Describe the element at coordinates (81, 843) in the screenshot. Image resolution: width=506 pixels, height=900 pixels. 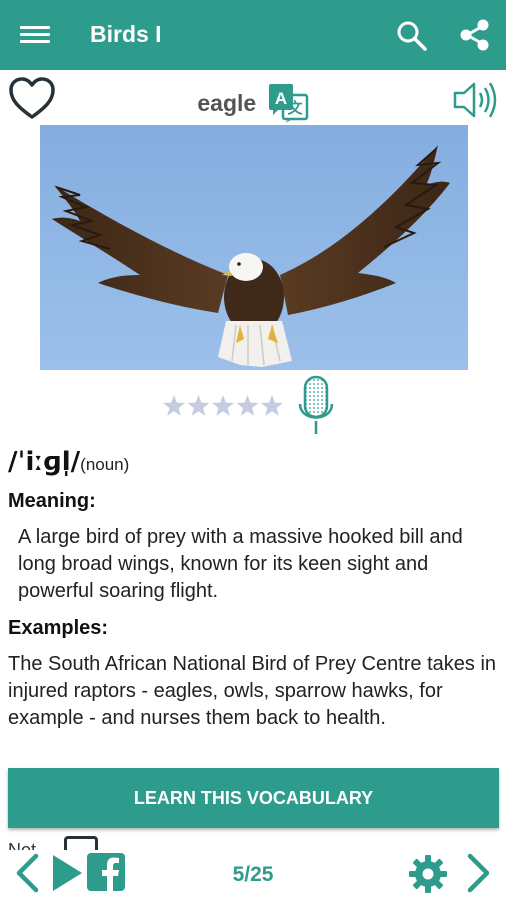
I see `note-icon` at that location.